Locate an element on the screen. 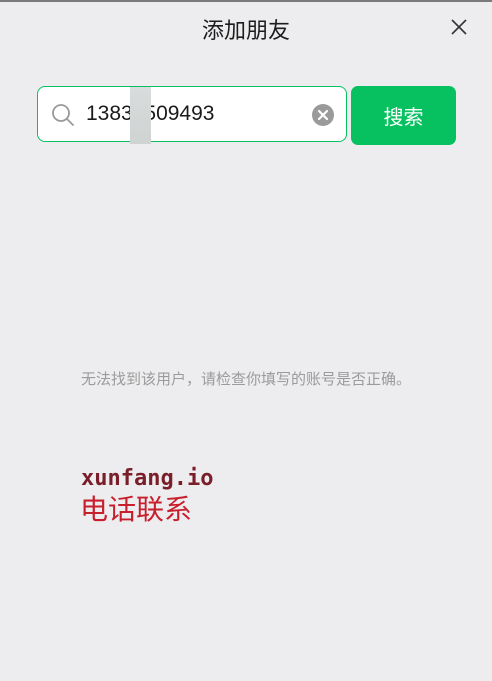 The width and height of the screenshot is (492, 681). clear-circle-icon is located at coordinates (323, 115).